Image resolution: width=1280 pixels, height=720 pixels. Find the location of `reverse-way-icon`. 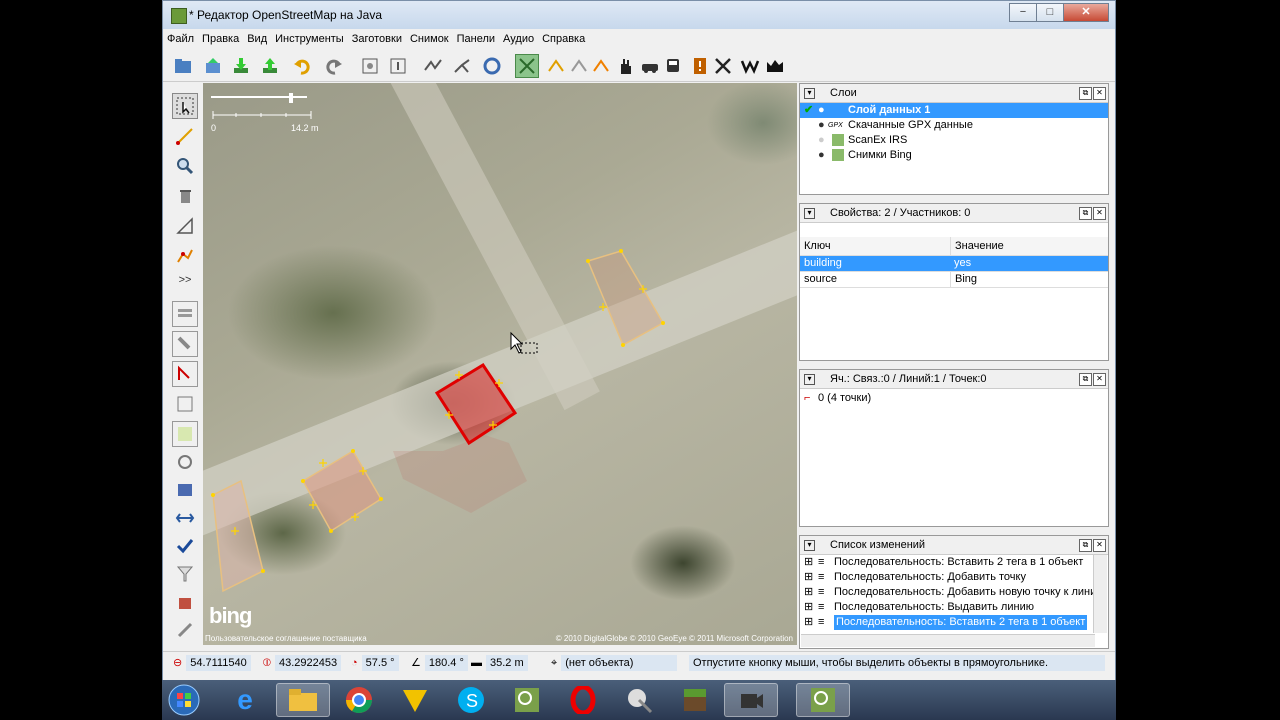

reverse-way-icon is located at coordinates (492, 66).